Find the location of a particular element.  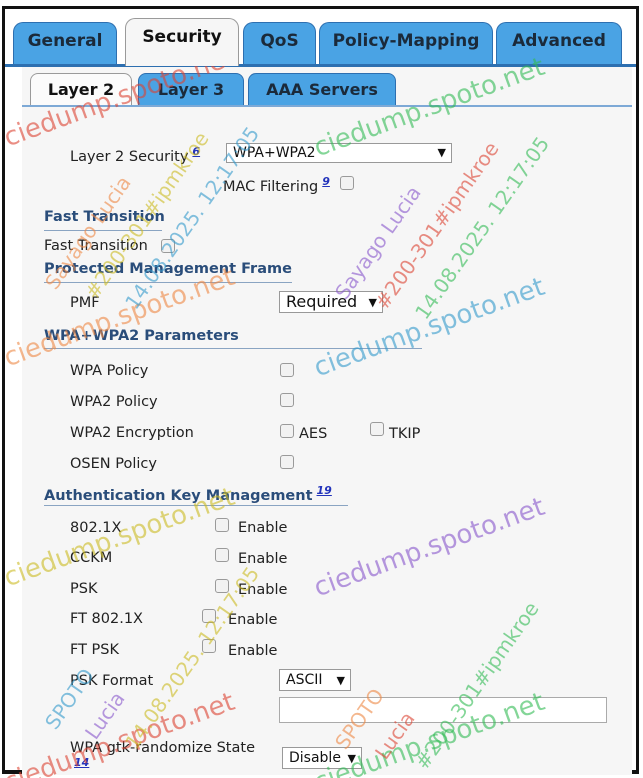

akm-heading: Authentication Key Management 19 is located at coordinates (188, 494).